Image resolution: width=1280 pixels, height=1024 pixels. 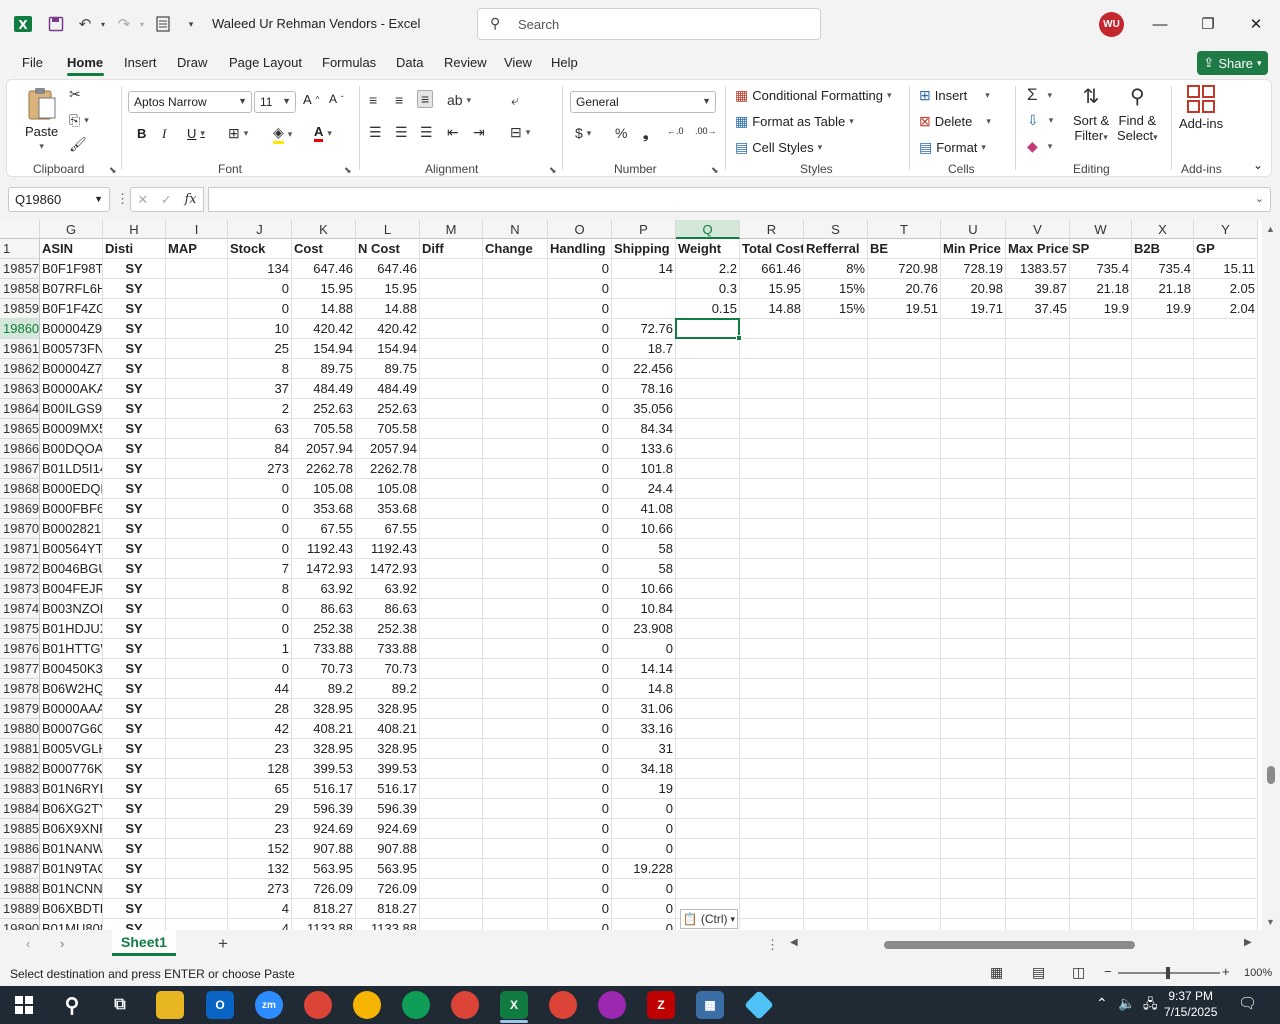 What do you see at coordinates (1270, 229) in the screenshot?
I see `scroll-up-icon: ▲` at bounding box center [1270, 229].